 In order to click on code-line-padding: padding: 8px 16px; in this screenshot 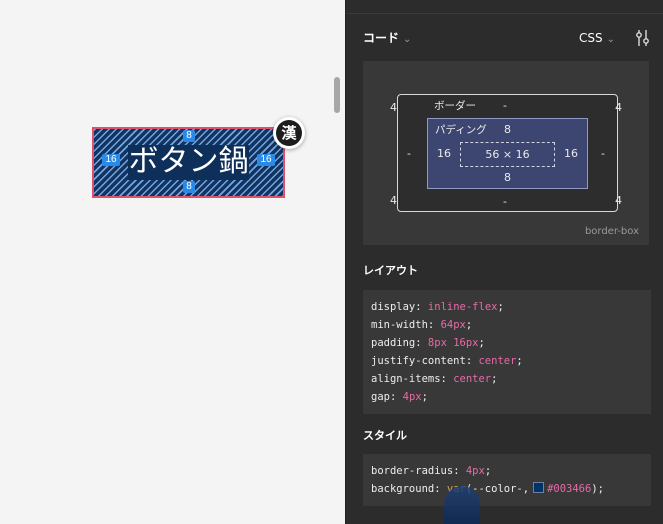, I will do `click(428, 343)`.